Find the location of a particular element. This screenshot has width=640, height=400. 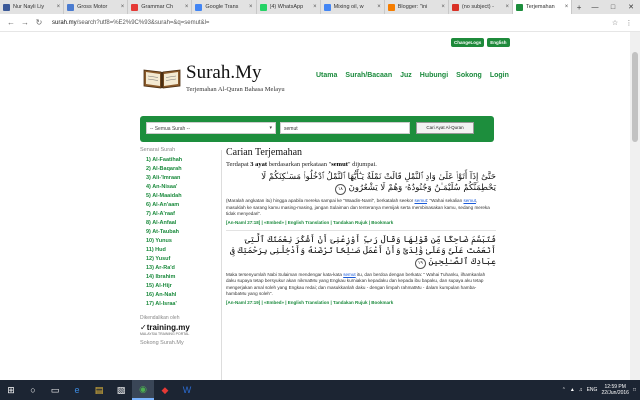

summary-post: " dijumpai. is located at coordinates (362, 164).